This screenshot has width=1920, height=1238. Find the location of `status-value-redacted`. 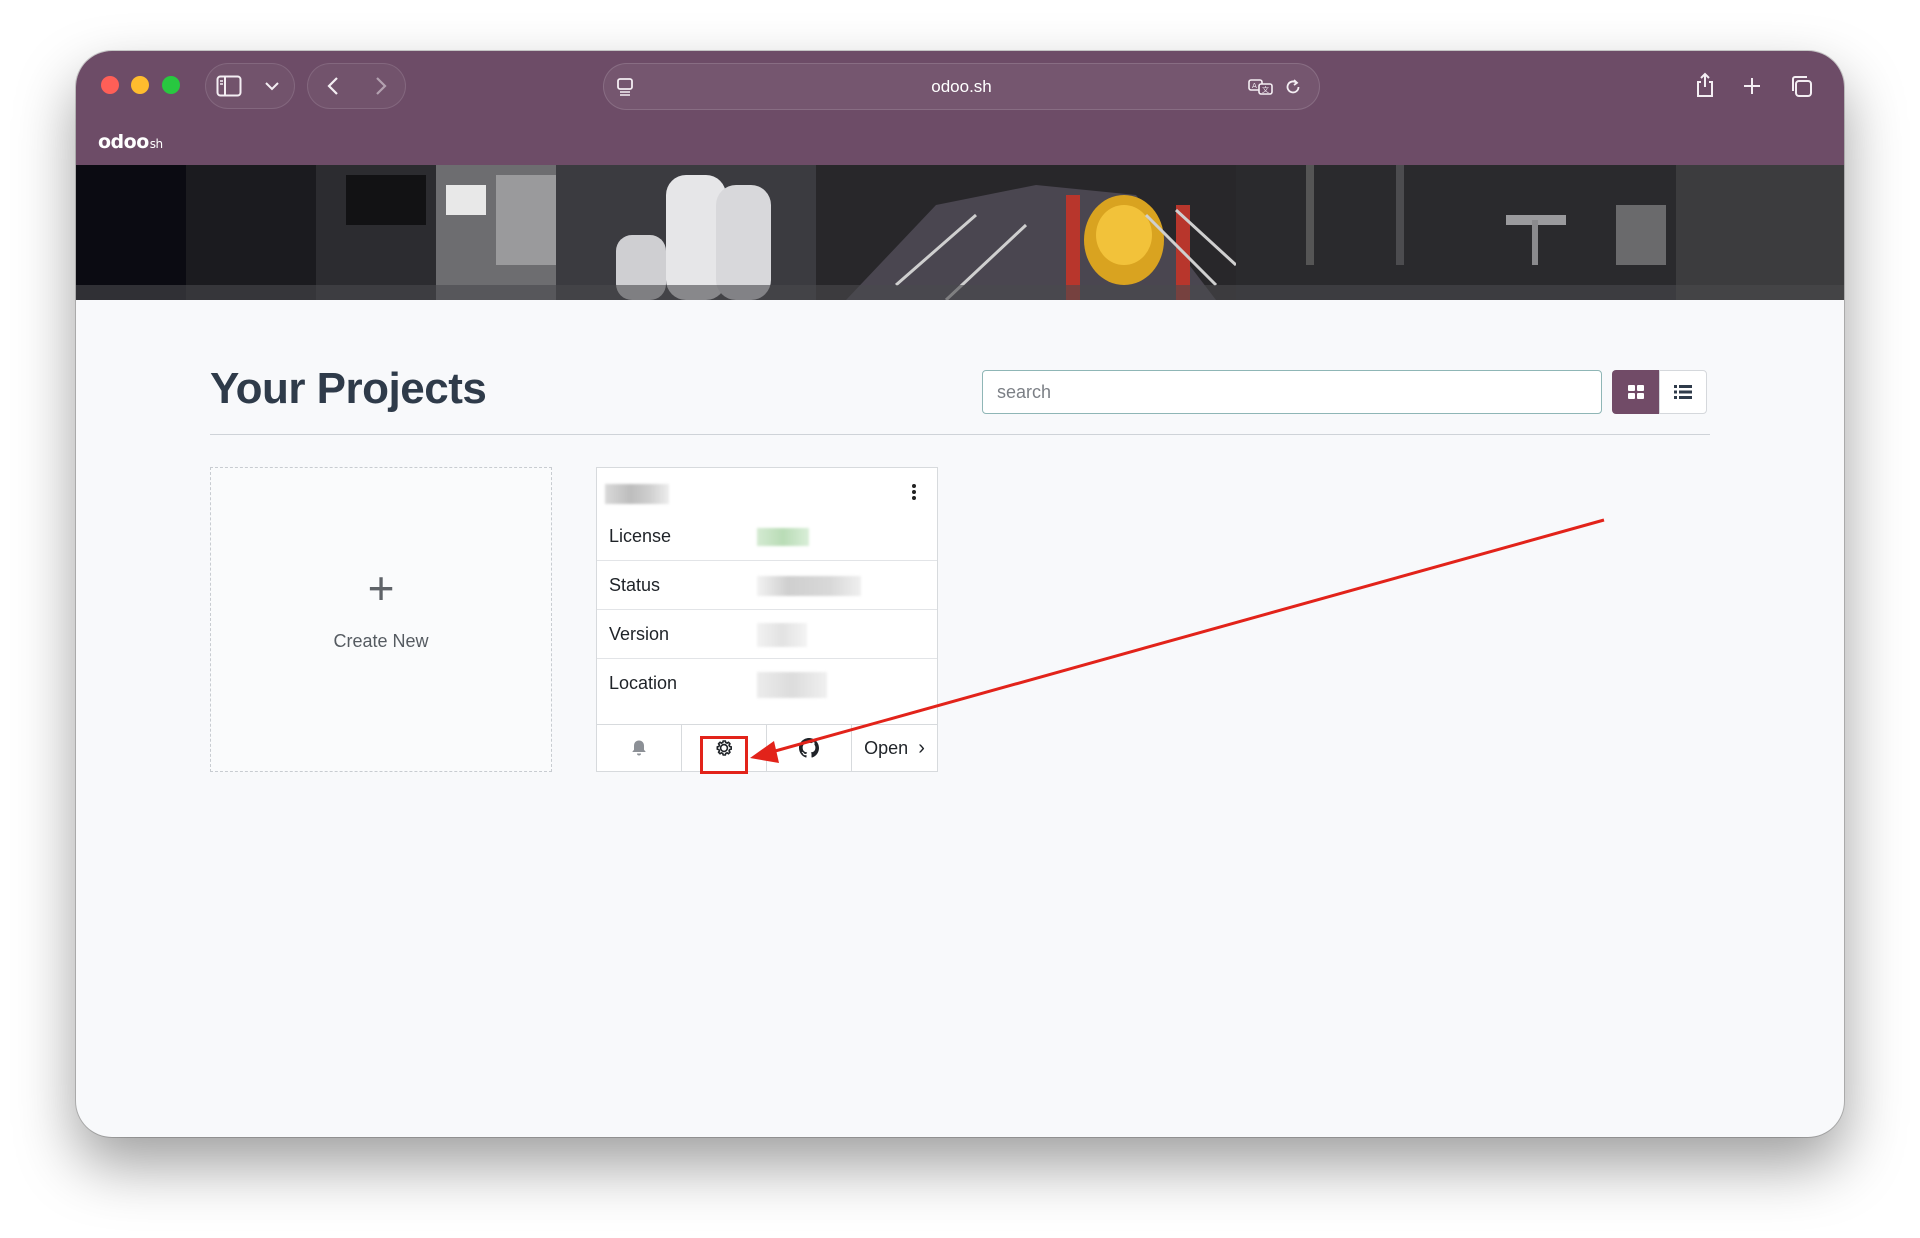

status-value-redacted is located at coordinates (809, 586).